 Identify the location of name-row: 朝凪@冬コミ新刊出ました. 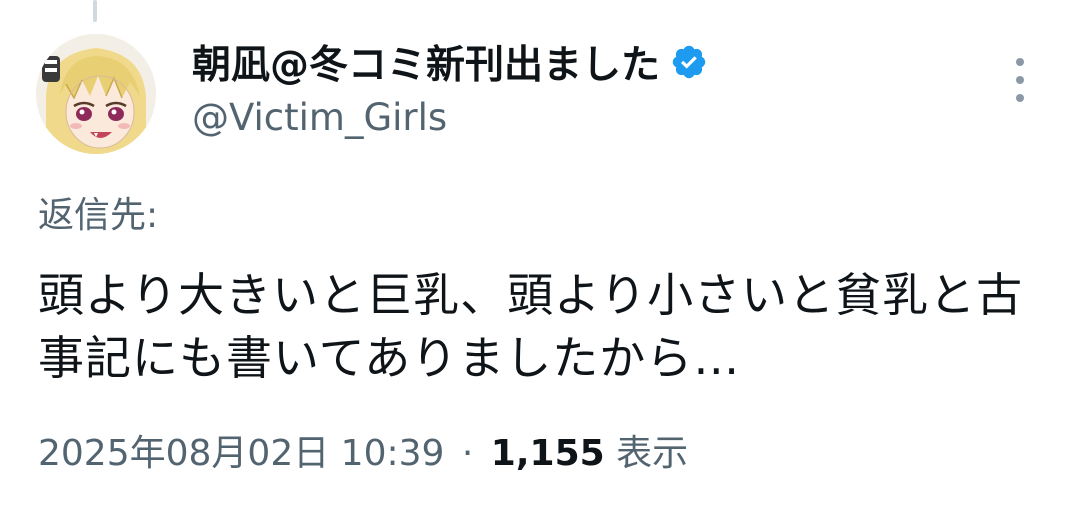
(596, 62).